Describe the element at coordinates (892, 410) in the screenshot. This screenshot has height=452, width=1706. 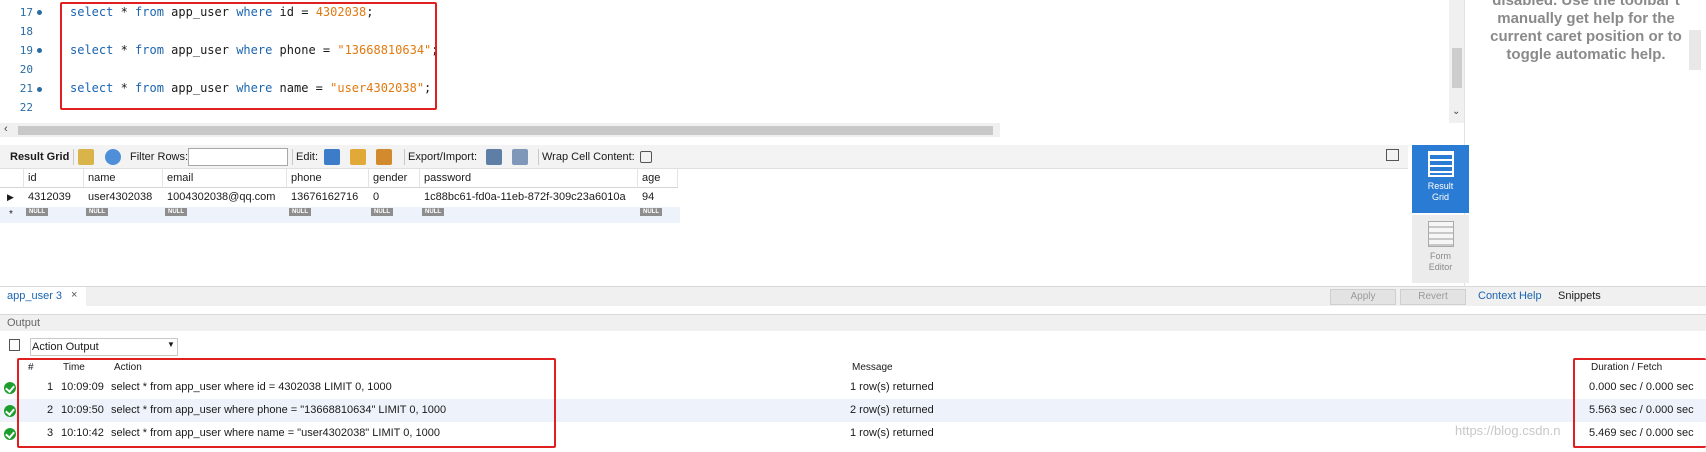
I see `row-message: 2 row(s) returned` at that location.